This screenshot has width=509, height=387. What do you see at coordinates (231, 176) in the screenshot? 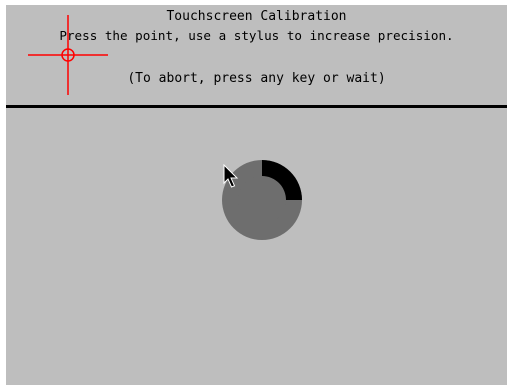
I see `mouse-pointer-icon` at bounding box center [231, 176].